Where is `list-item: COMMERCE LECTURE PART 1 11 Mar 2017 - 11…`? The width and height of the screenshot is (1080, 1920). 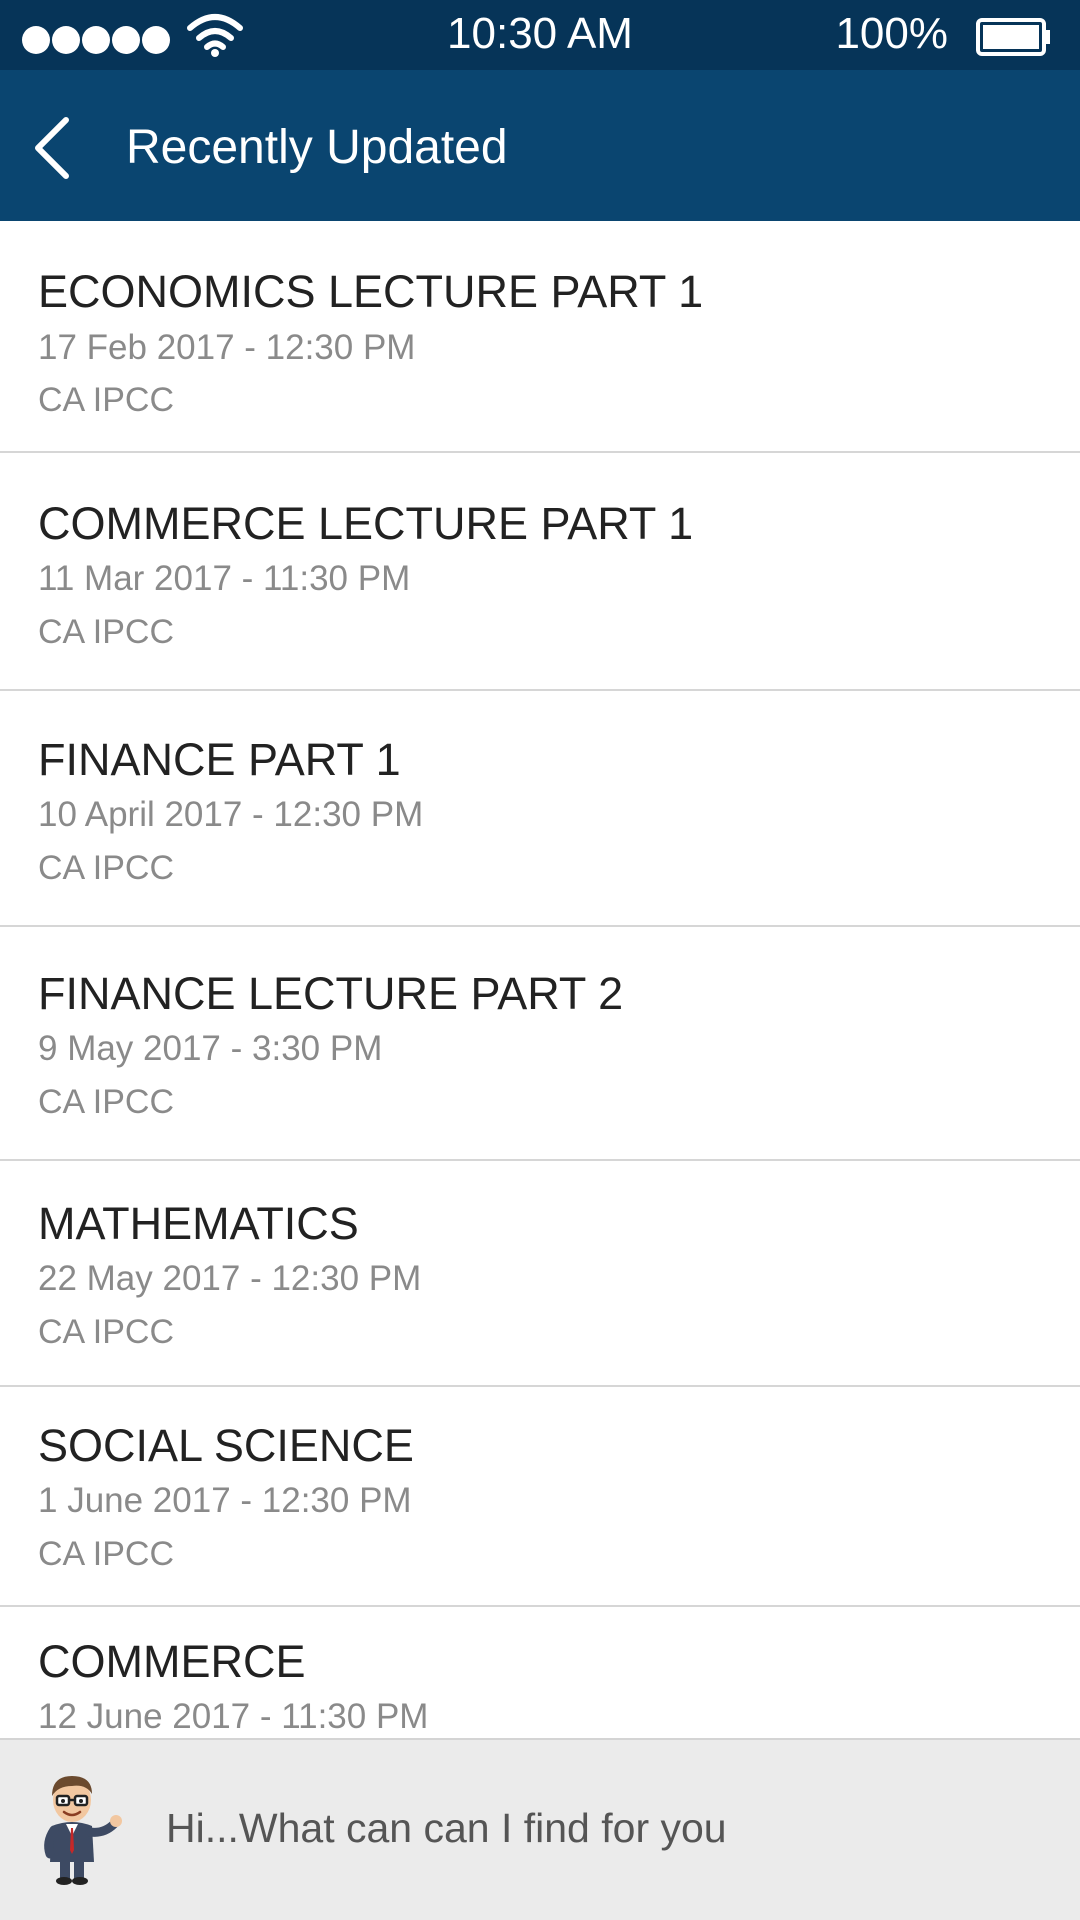 list-item: COMMERCE LECTURE PART 1 11 Mar 2017 - 11… is located at coordinates (540, 572).